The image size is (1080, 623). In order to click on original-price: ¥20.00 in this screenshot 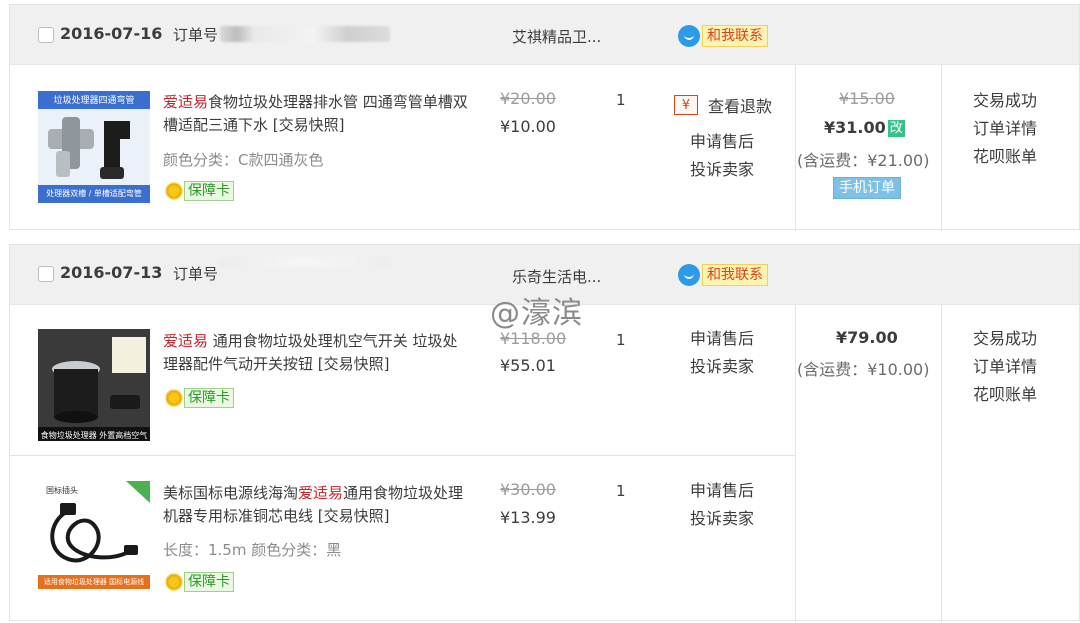, I will do `click(528, 98)`.